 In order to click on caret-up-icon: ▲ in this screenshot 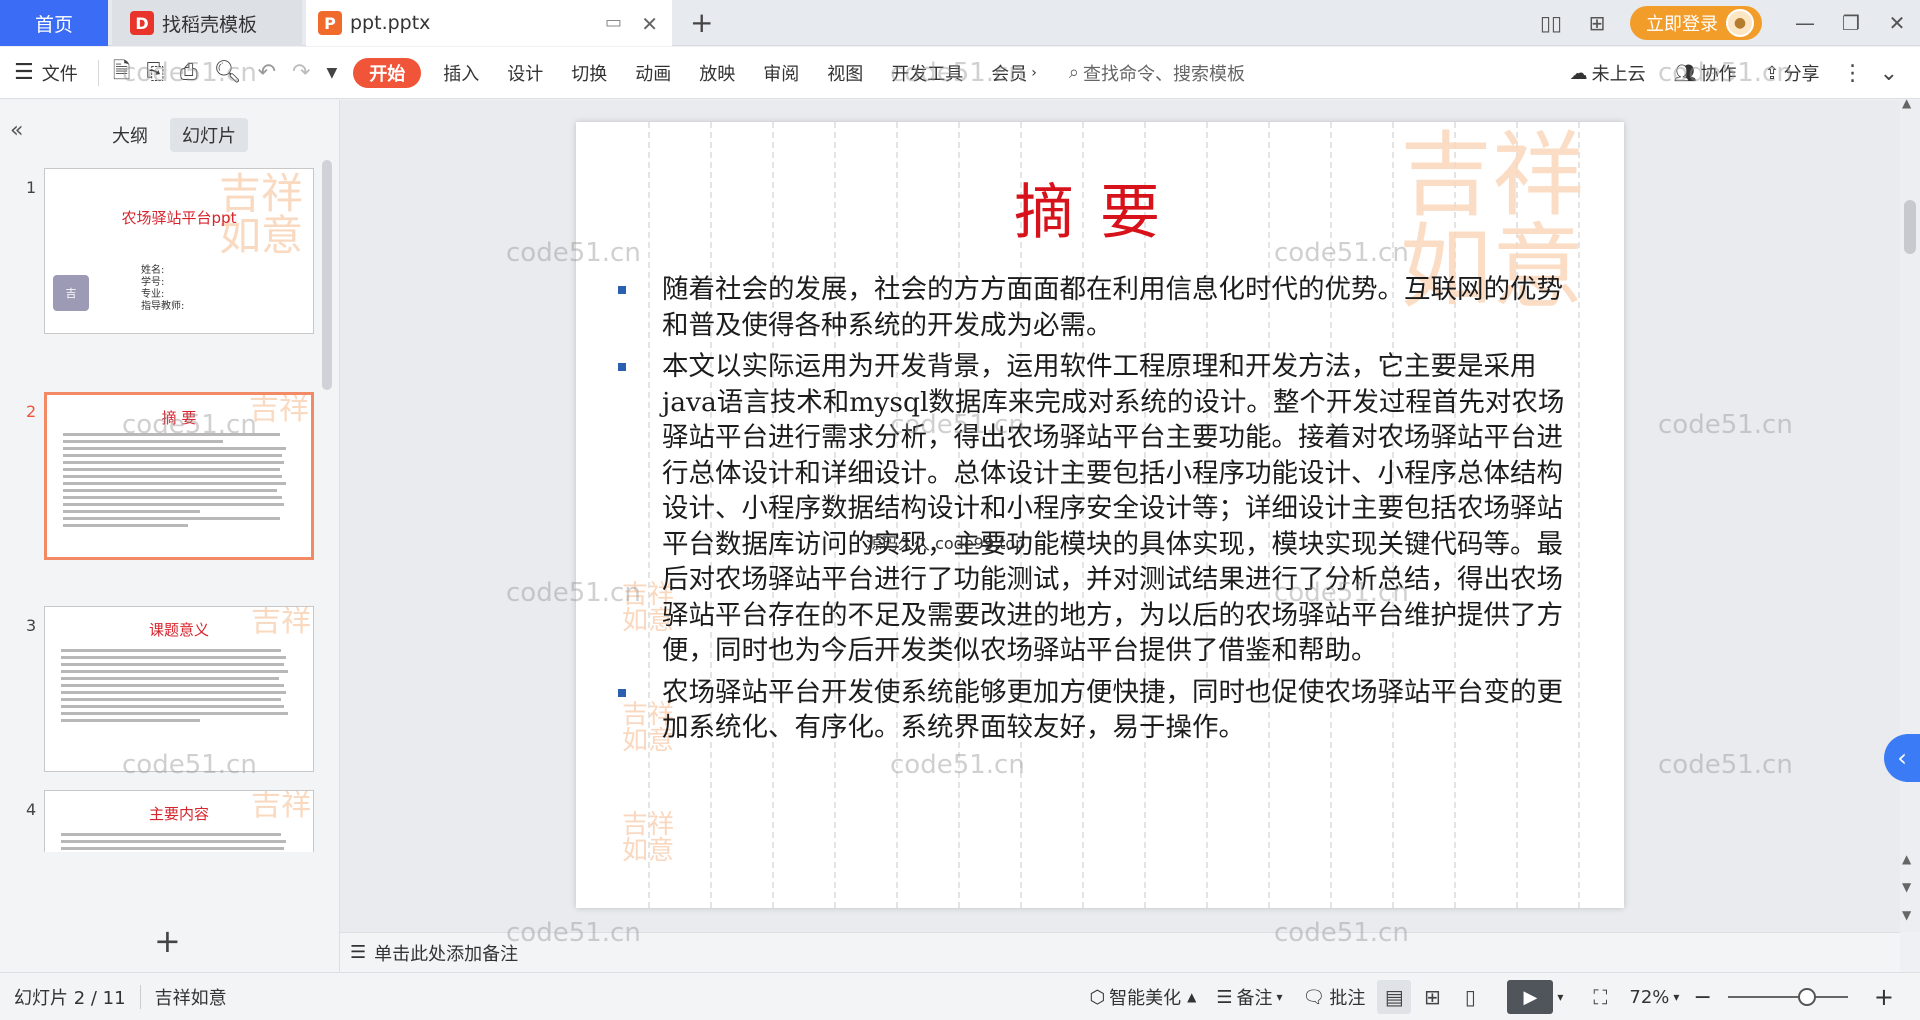, I will do `click(1192, 997)`.